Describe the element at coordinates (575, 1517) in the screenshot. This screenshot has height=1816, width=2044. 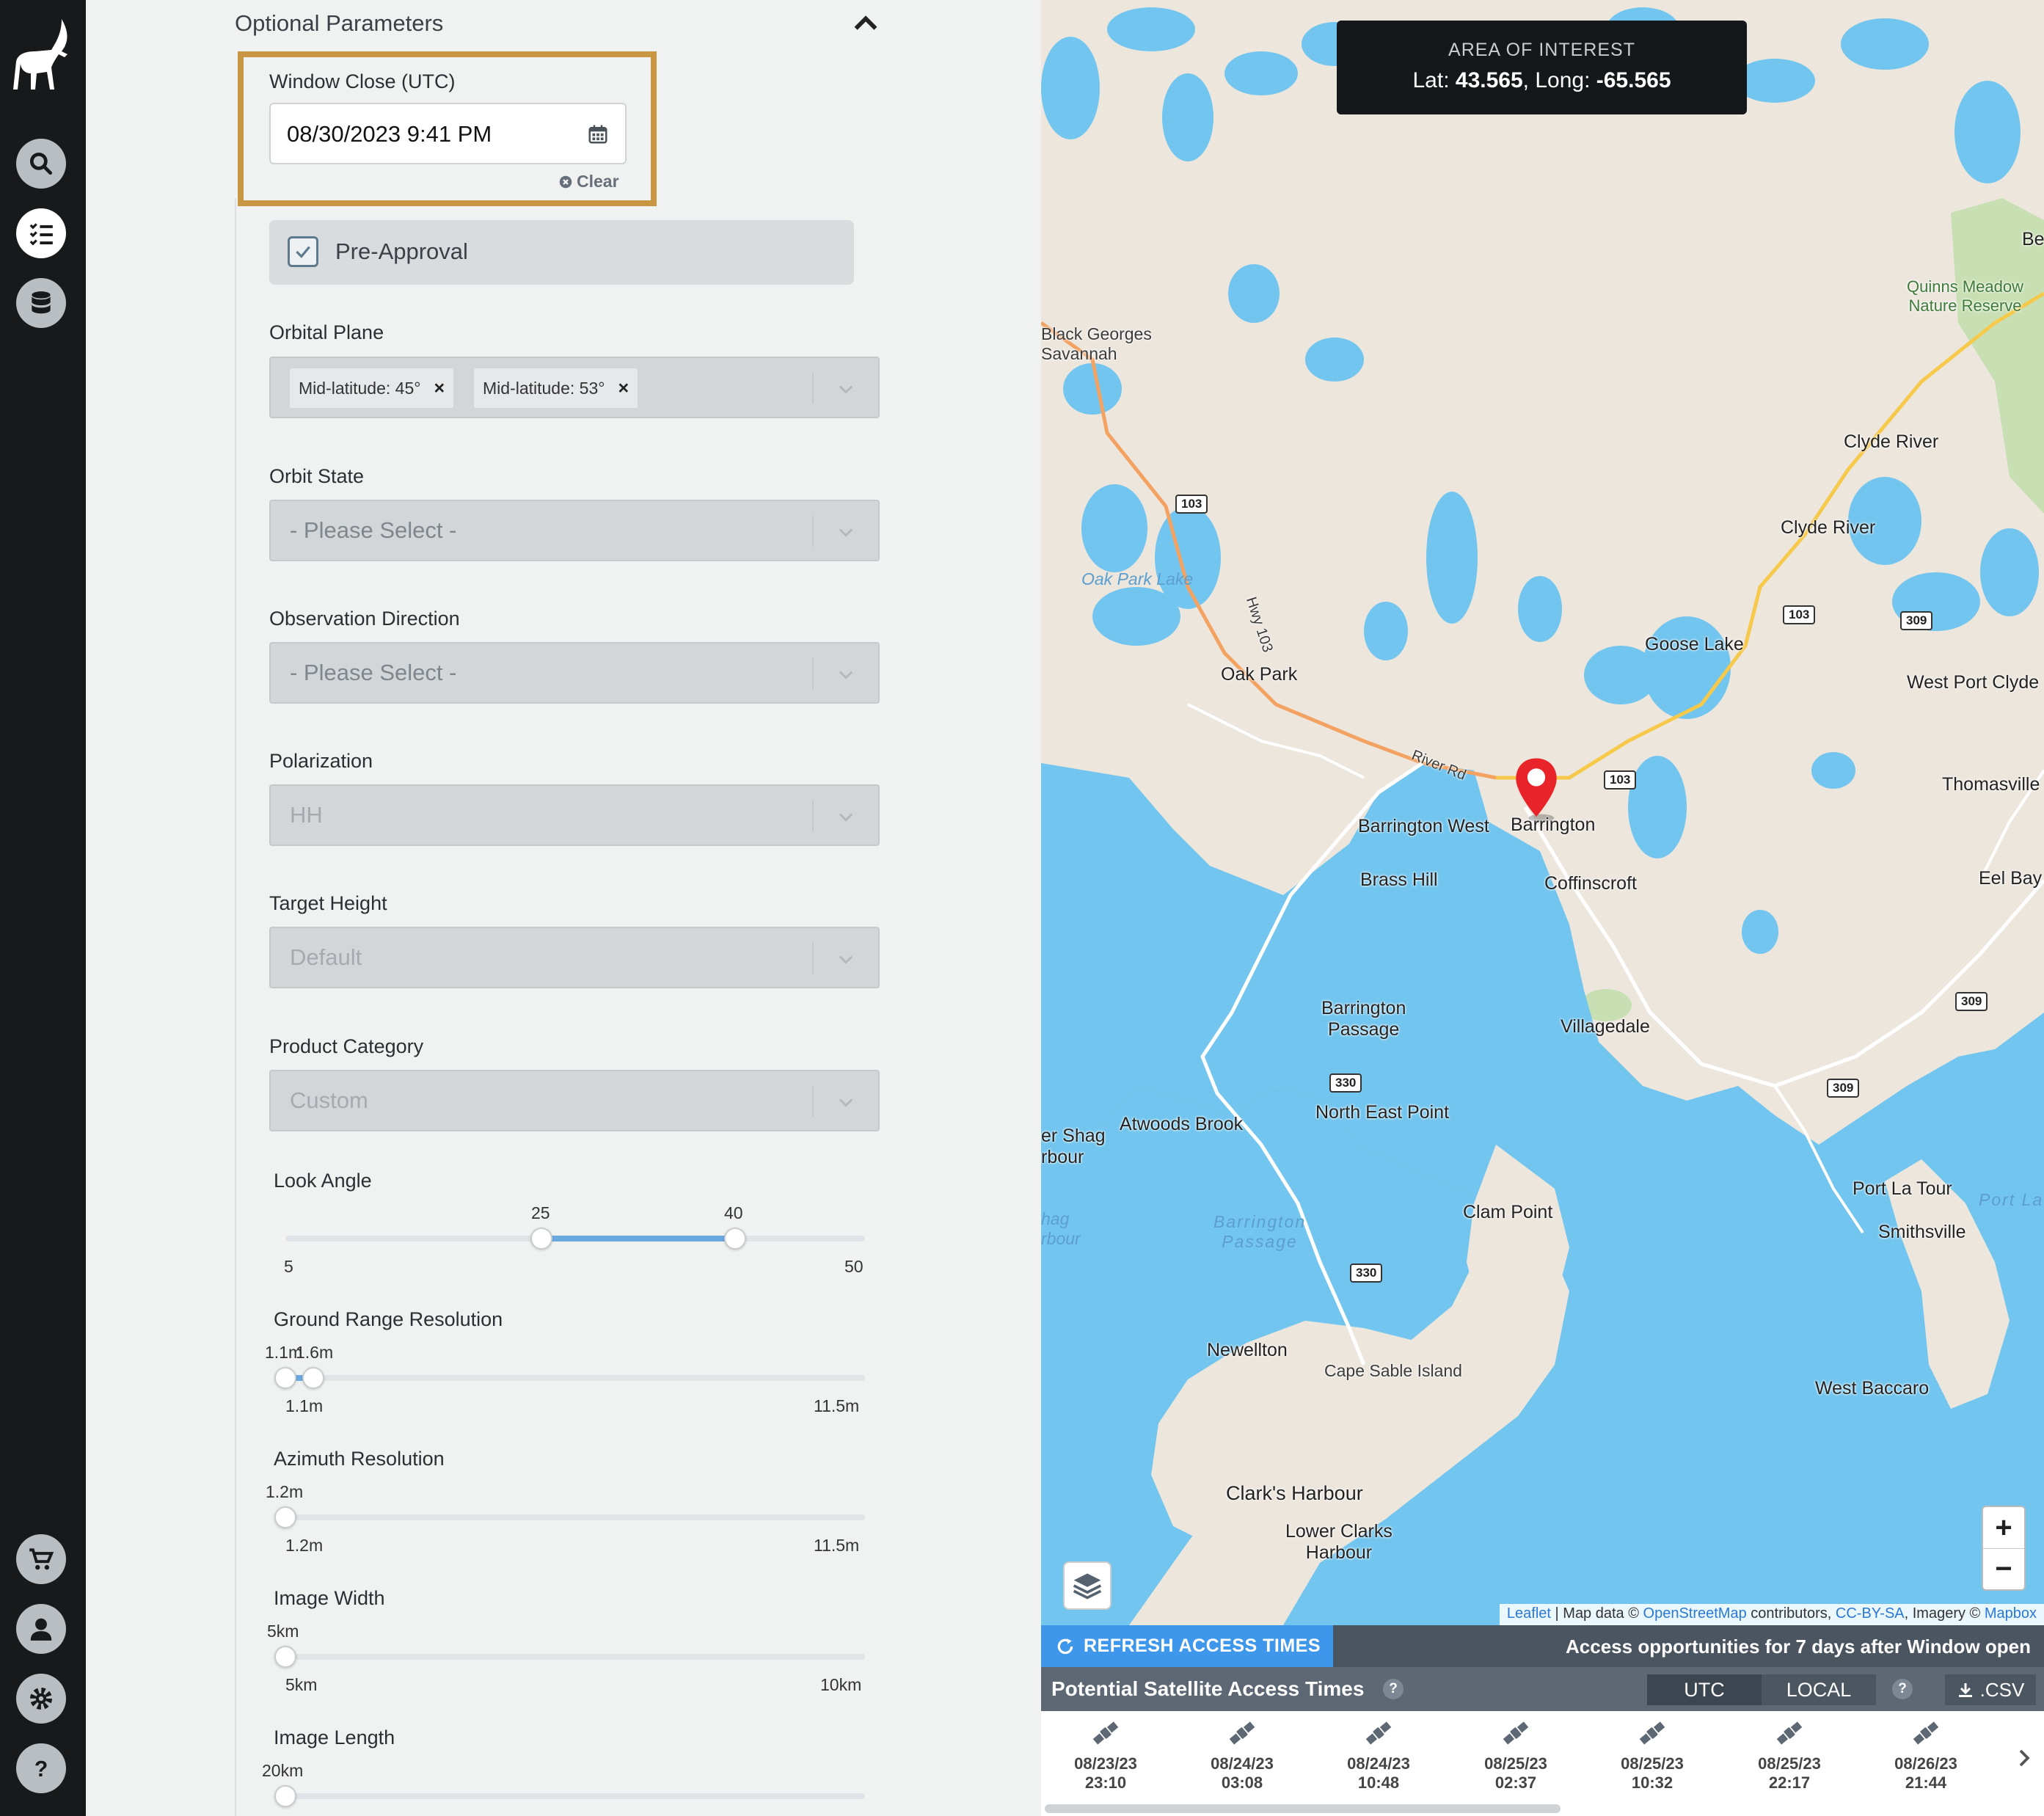
I see `azimuth-resolution-slider` at that location.